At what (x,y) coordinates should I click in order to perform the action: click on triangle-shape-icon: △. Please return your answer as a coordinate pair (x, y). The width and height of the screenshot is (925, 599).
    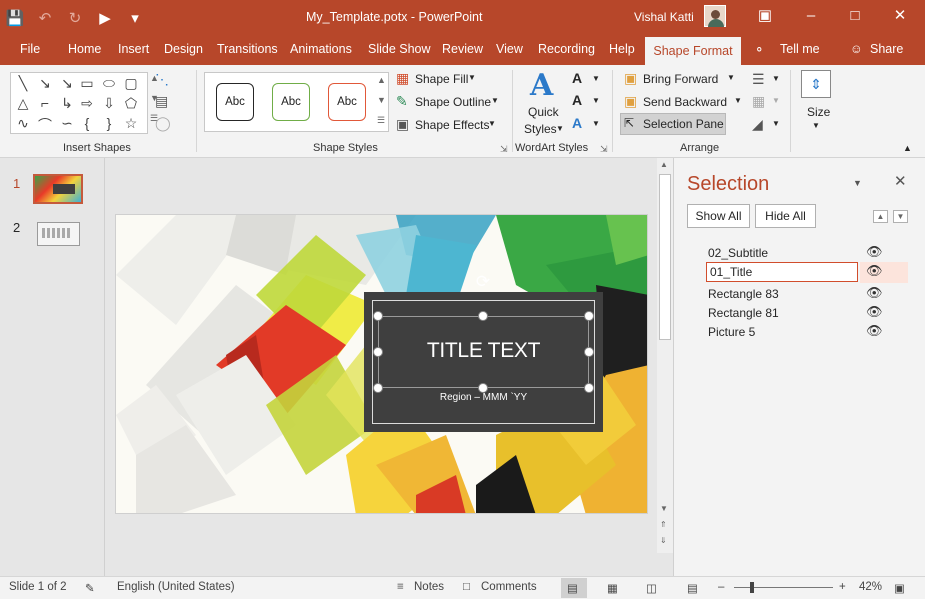
    Looking at the image, I should click on (23, 103).